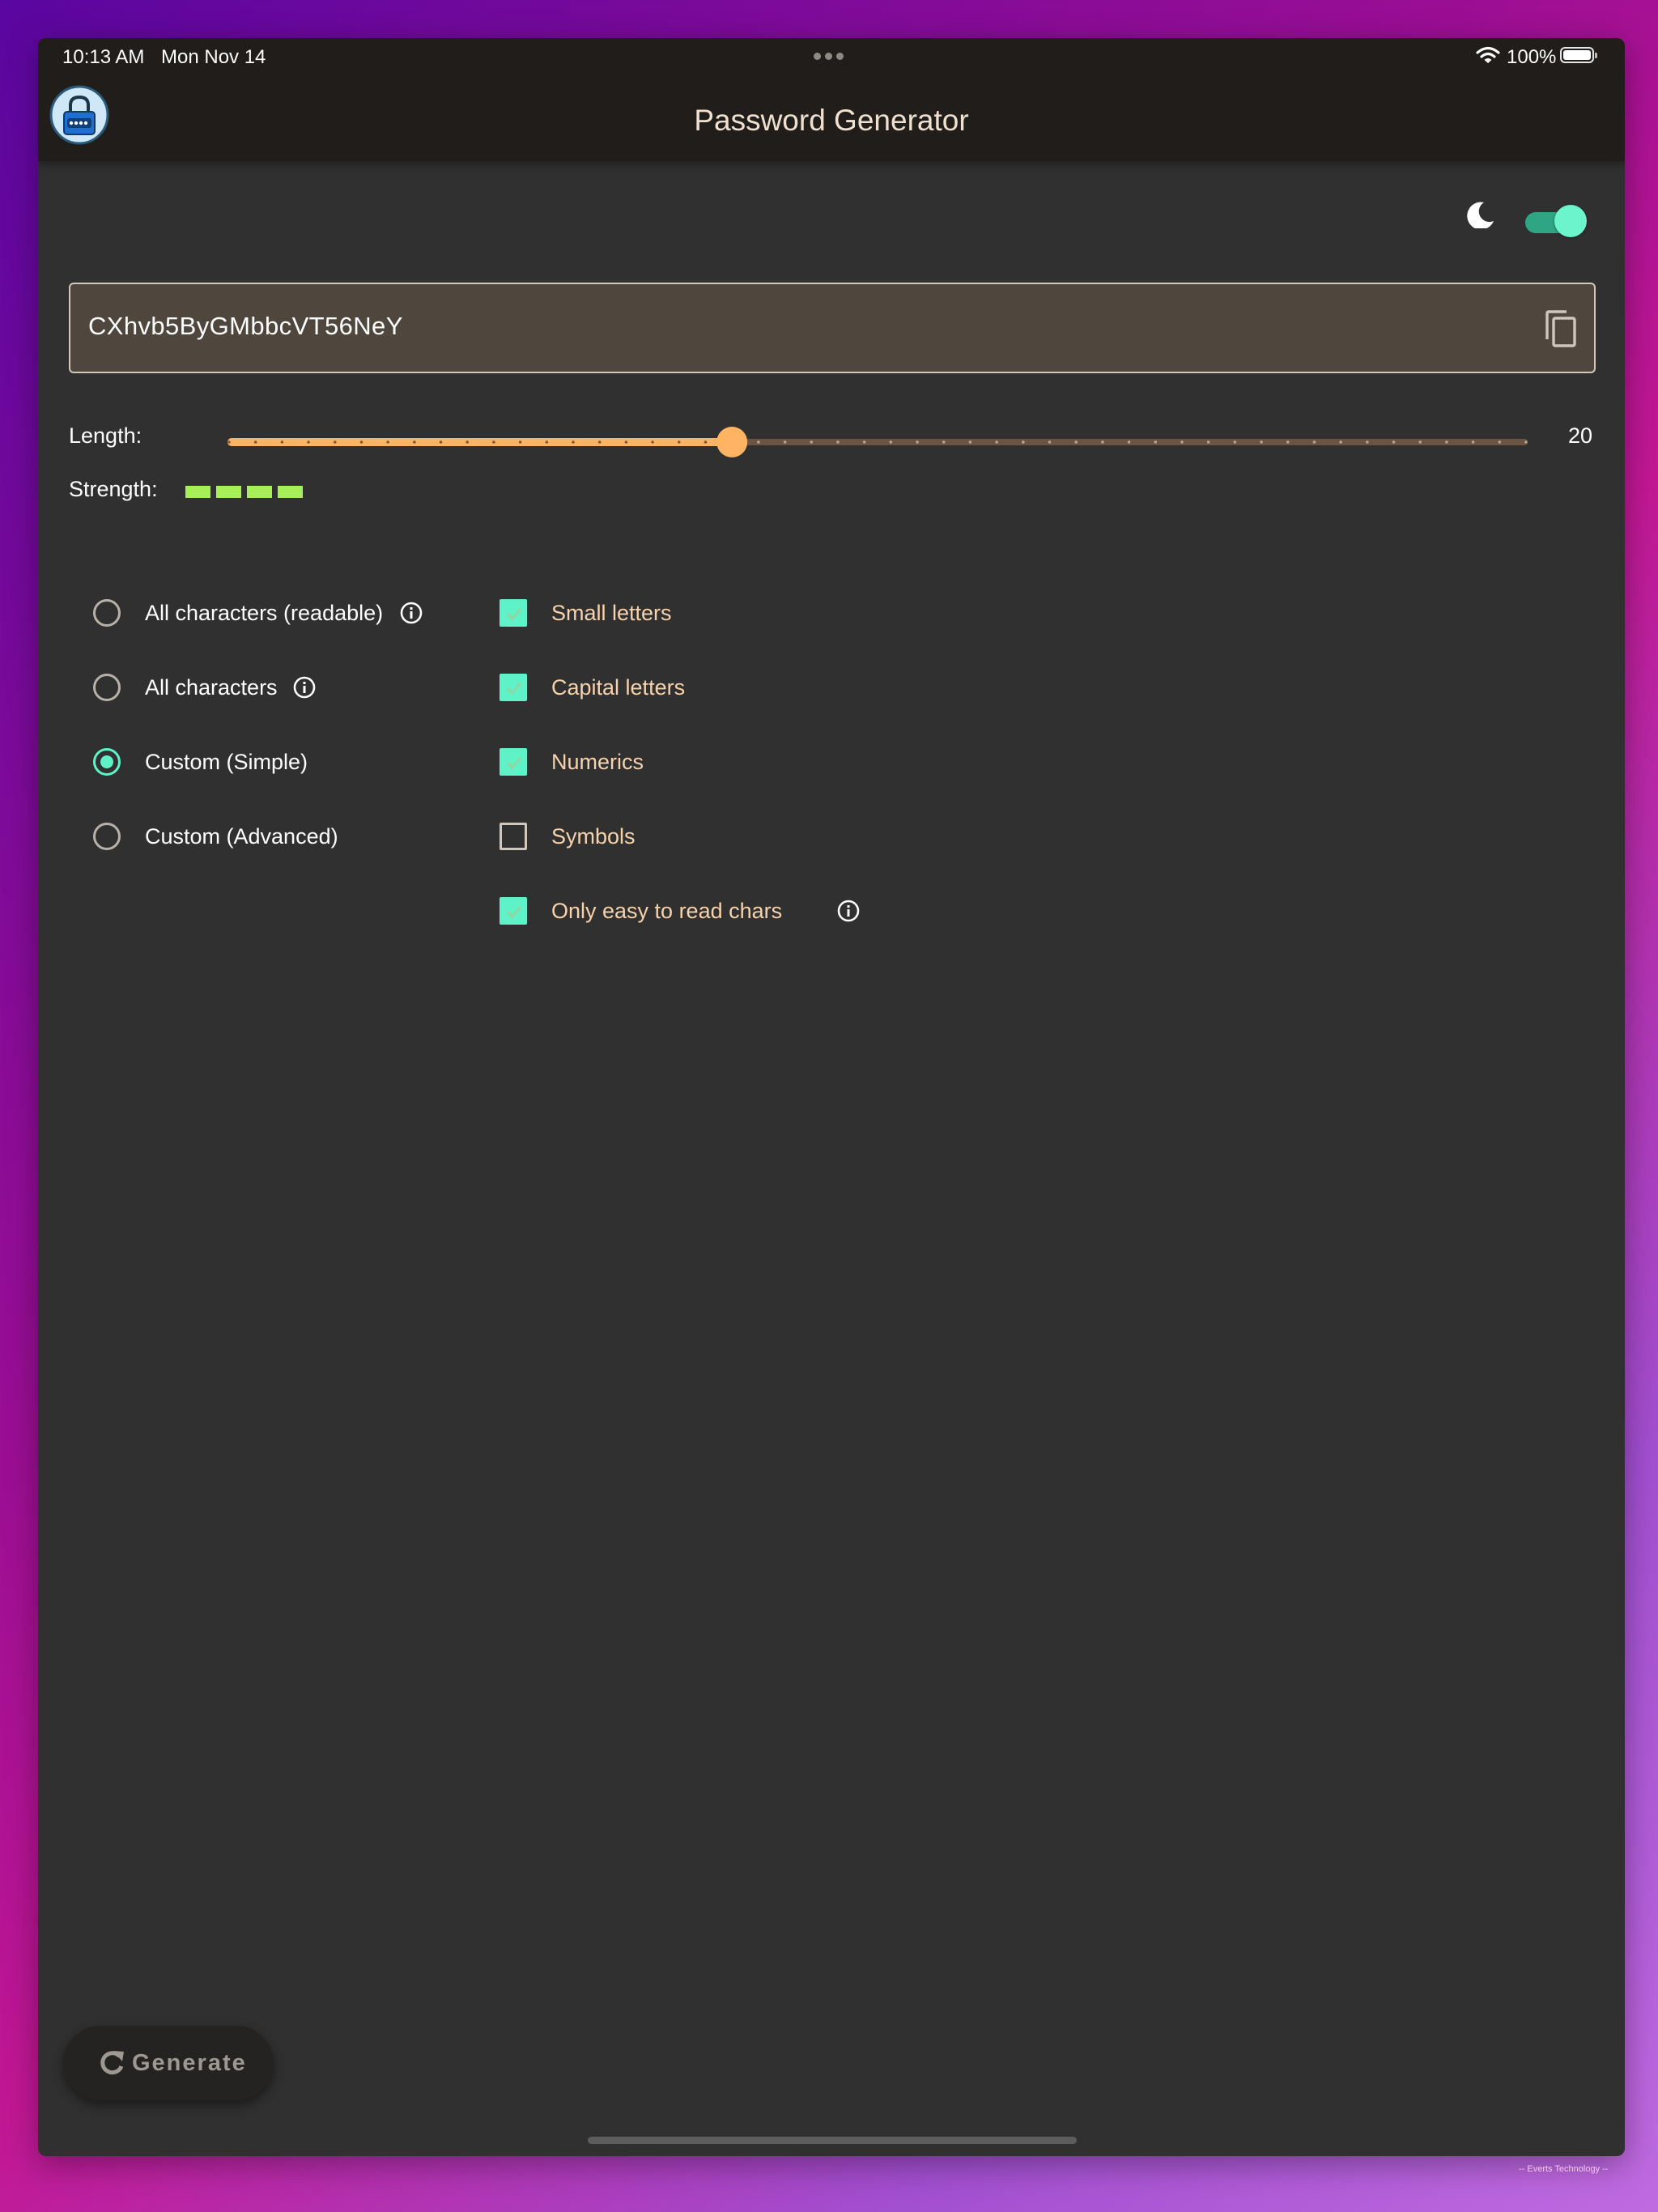  I want to click on page-title: Password Generator, so click(831, 121).